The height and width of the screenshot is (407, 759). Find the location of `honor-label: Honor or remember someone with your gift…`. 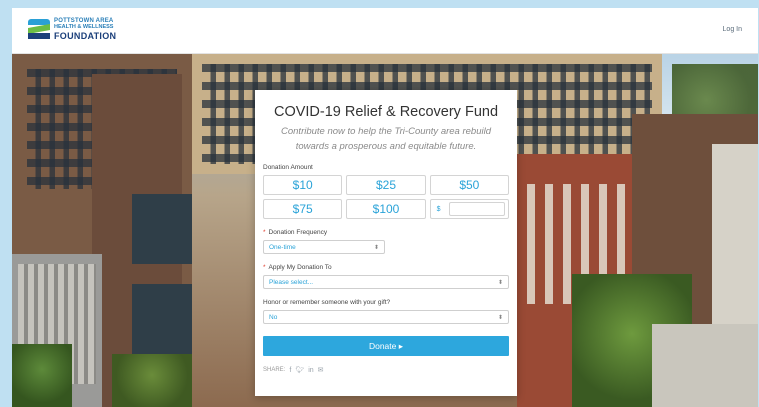

honor-label: Honor or remember someone with your gift… is located at coordinates (327, 302).